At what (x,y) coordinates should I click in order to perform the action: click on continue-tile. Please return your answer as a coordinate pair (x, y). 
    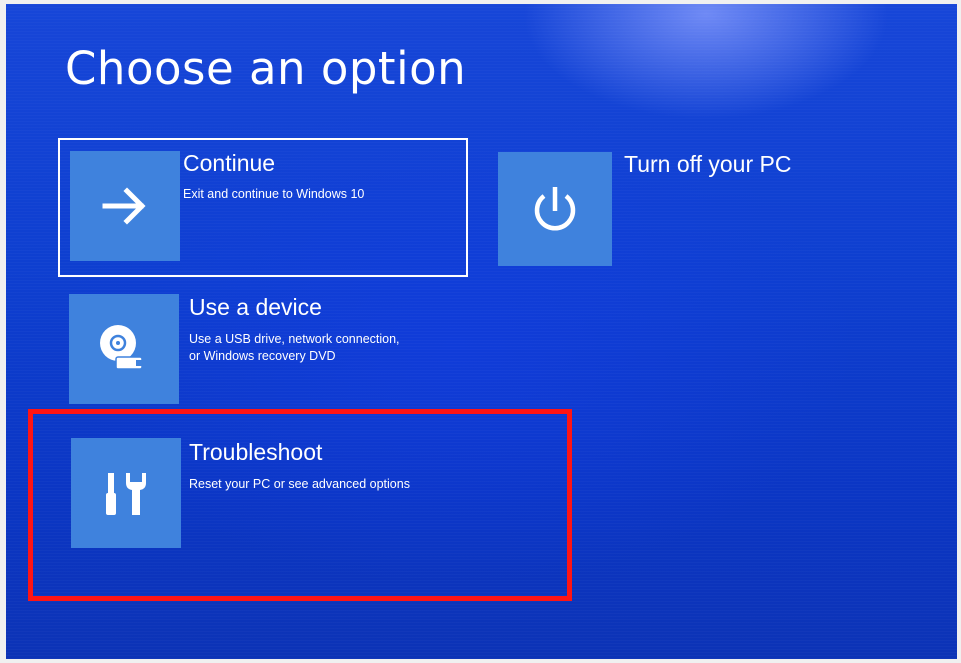
    Looking at the image, I should click on (125, 206).